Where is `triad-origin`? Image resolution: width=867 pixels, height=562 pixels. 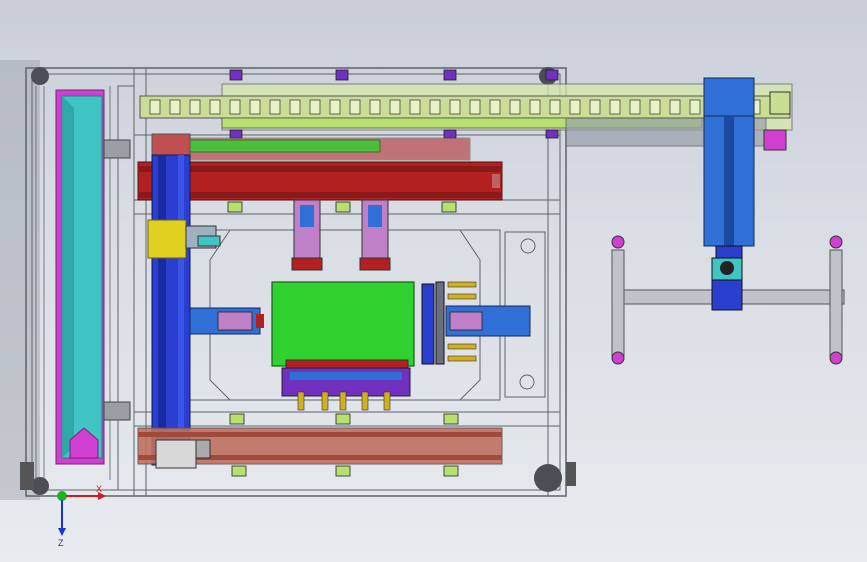 triad-origin is located at coordinates (62, 496).